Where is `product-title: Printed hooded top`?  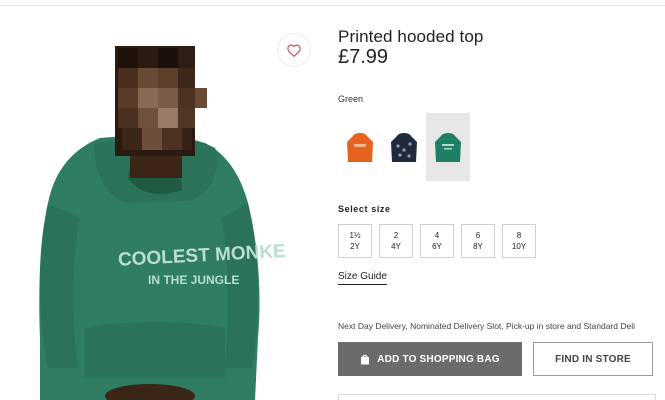 product-title: Printed hooded top is located at coordinates (411, 36).